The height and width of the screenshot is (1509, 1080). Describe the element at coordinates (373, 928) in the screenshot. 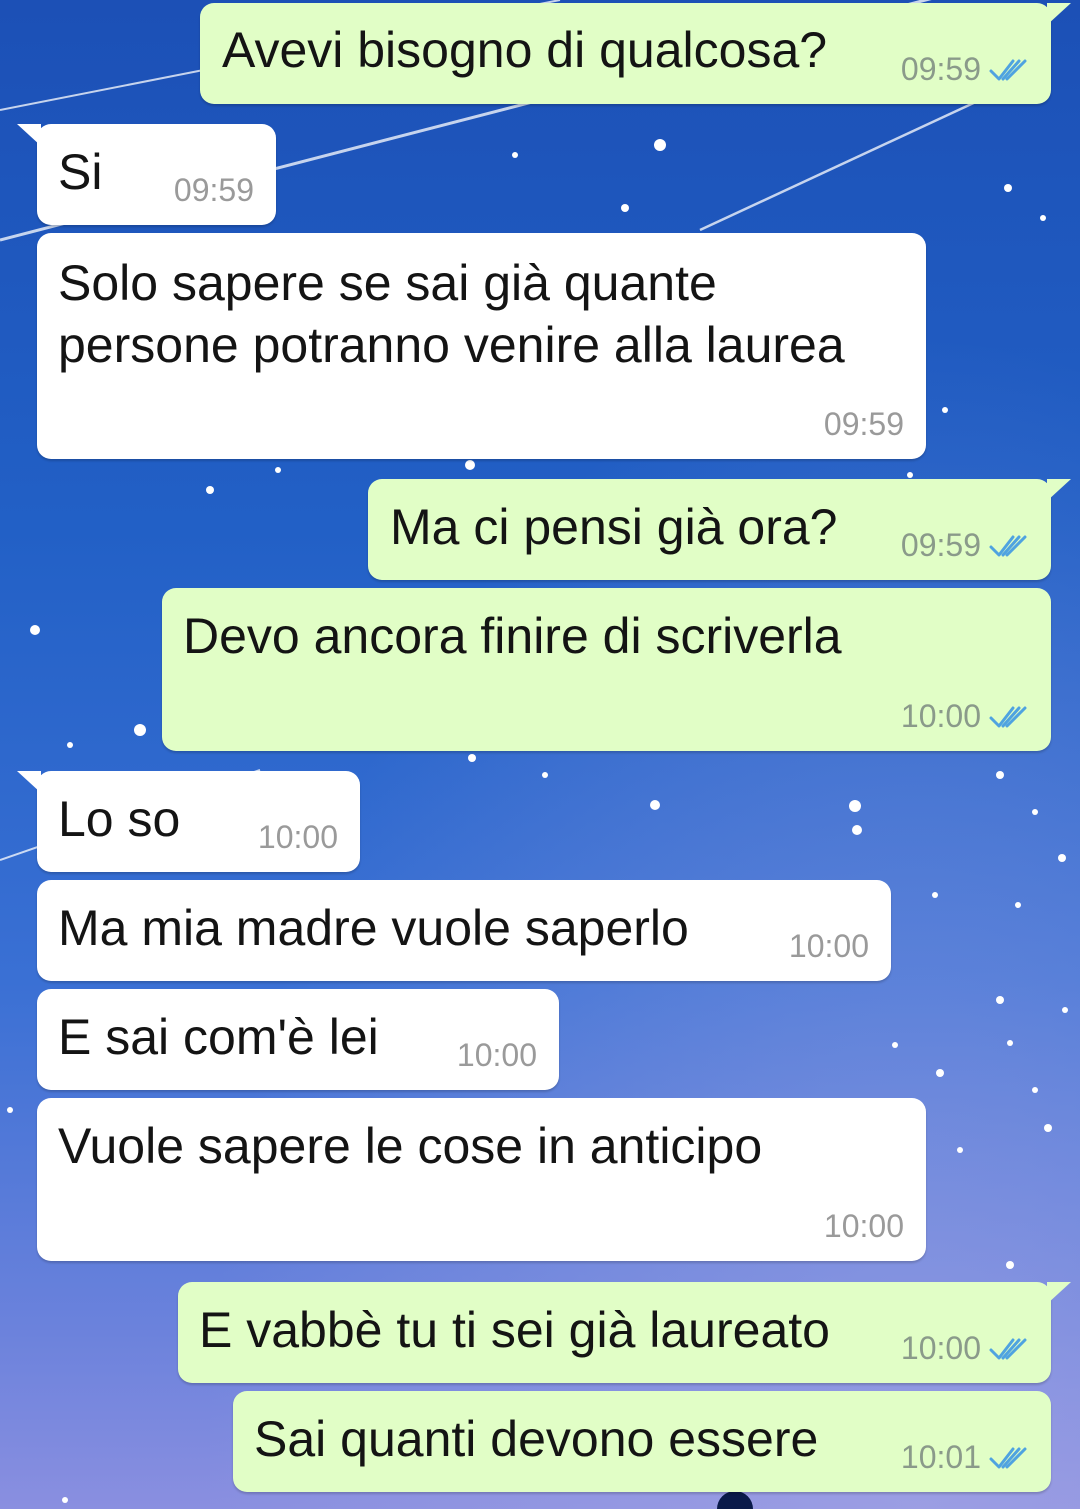

I see `message-text: Ma mia madre vuole saperlo` at that location.